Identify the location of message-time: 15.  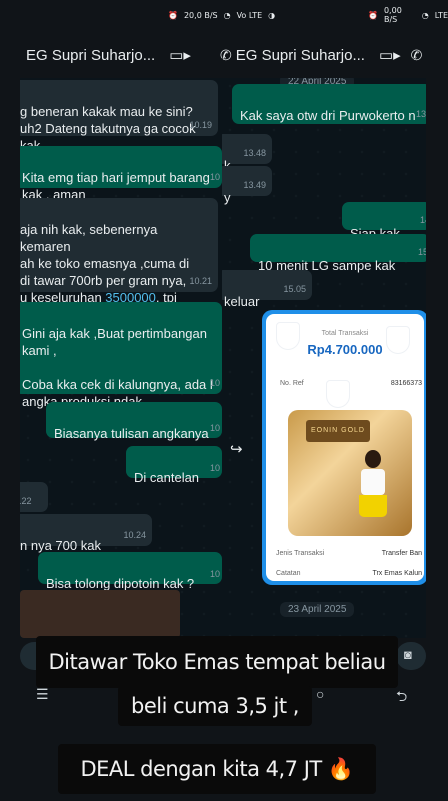
(421, 252).